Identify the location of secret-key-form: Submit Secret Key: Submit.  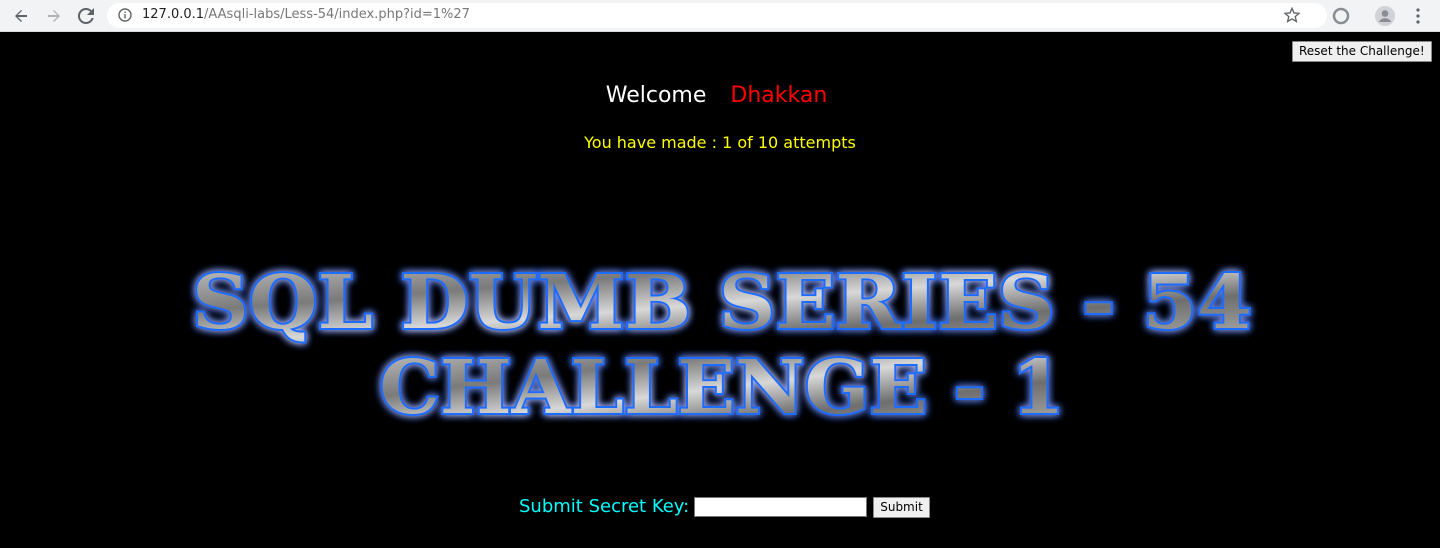
(724, 506).